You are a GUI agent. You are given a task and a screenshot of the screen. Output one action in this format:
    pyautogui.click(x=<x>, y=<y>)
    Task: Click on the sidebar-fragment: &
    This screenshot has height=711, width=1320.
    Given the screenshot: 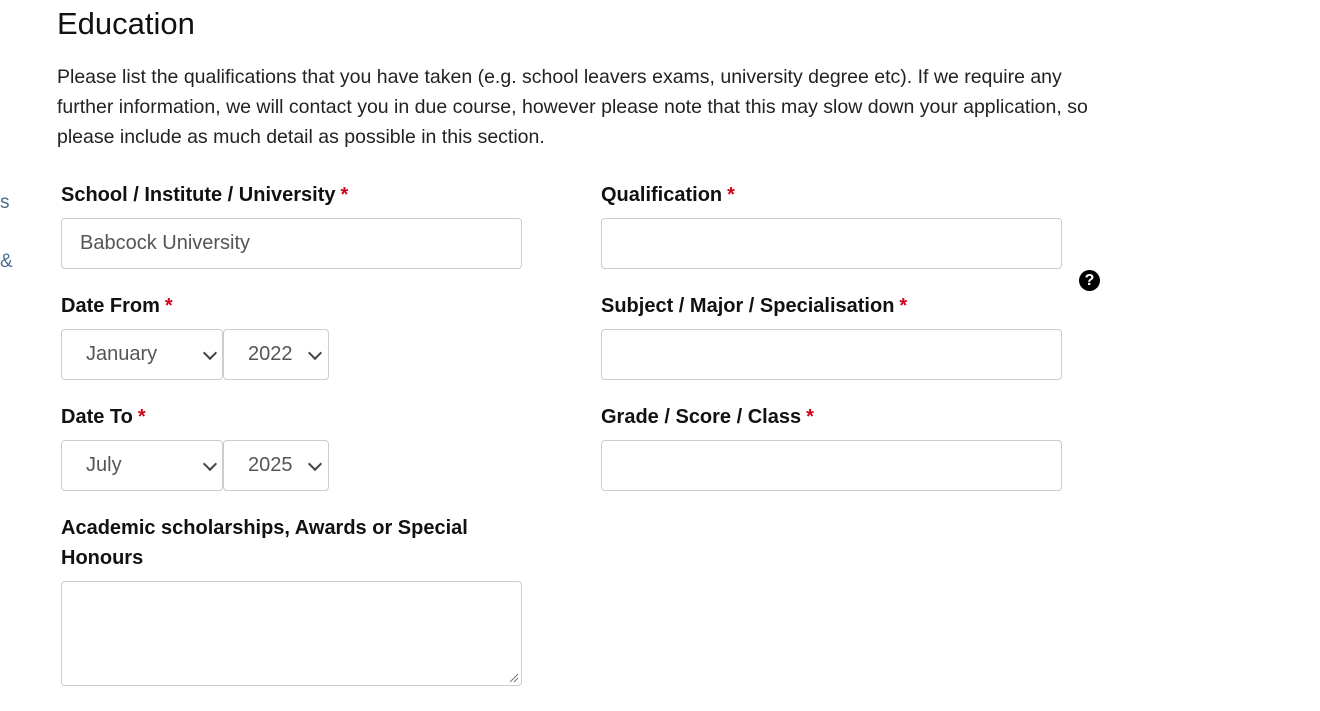 What is the action you would take?
    pyautogui.click(x=6, y=262)
    